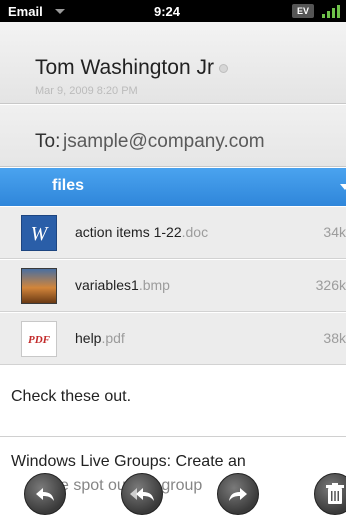 The width and height of the screenshot is (346, 515). Describe the element at coordinates (334, 338) in the screenshot. I see `attachment-size: 38k` at that location.